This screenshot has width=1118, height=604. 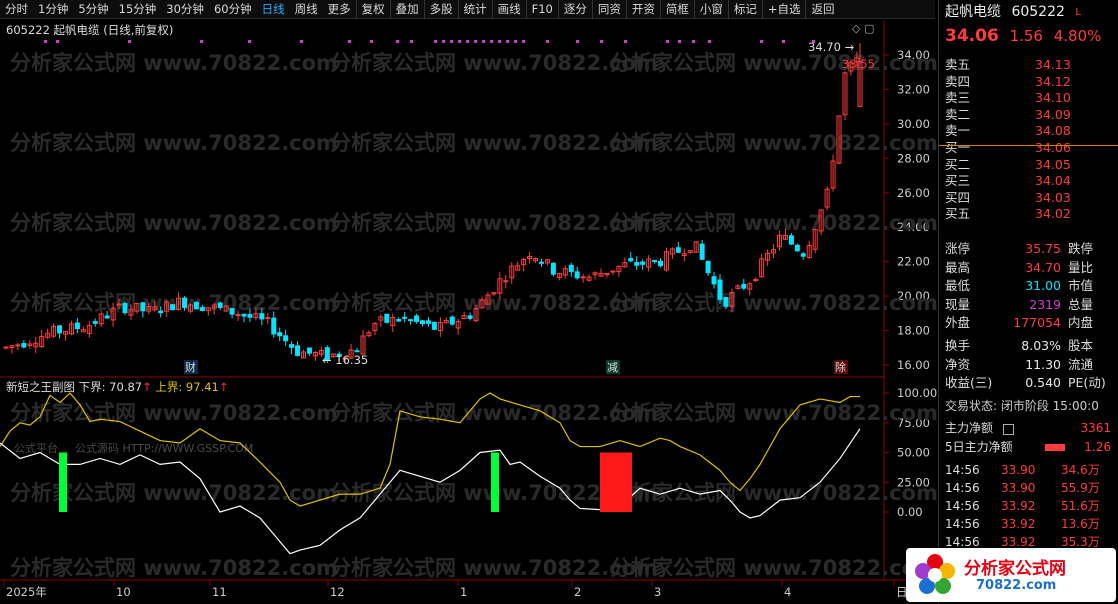 I want to click on order-book-row: 买四 34.03, so click(x=1031, y=197).